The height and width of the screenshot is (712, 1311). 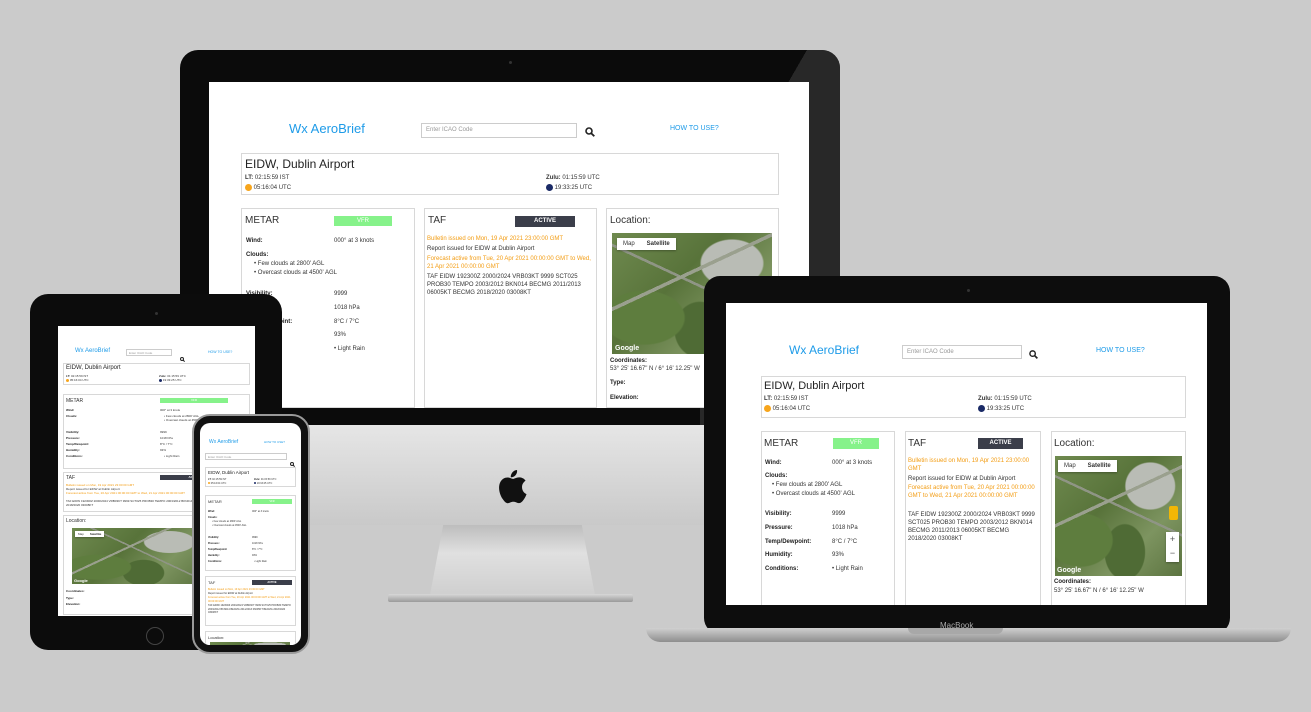 I want to click on satellite-map: Map Satellite + − Google, so click(x=1118, y=516).